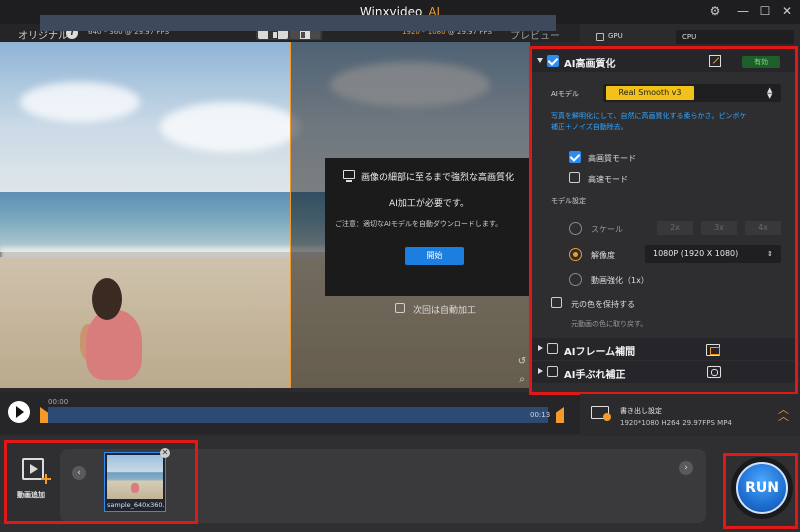 The image size is (800, 532). Describe the element at coordinates (690, 414) in the screenshot. I see `export-settings: 書き出し設定 1920*1080 H264 29.97FPS MP4 ︿ ︿` at that location.